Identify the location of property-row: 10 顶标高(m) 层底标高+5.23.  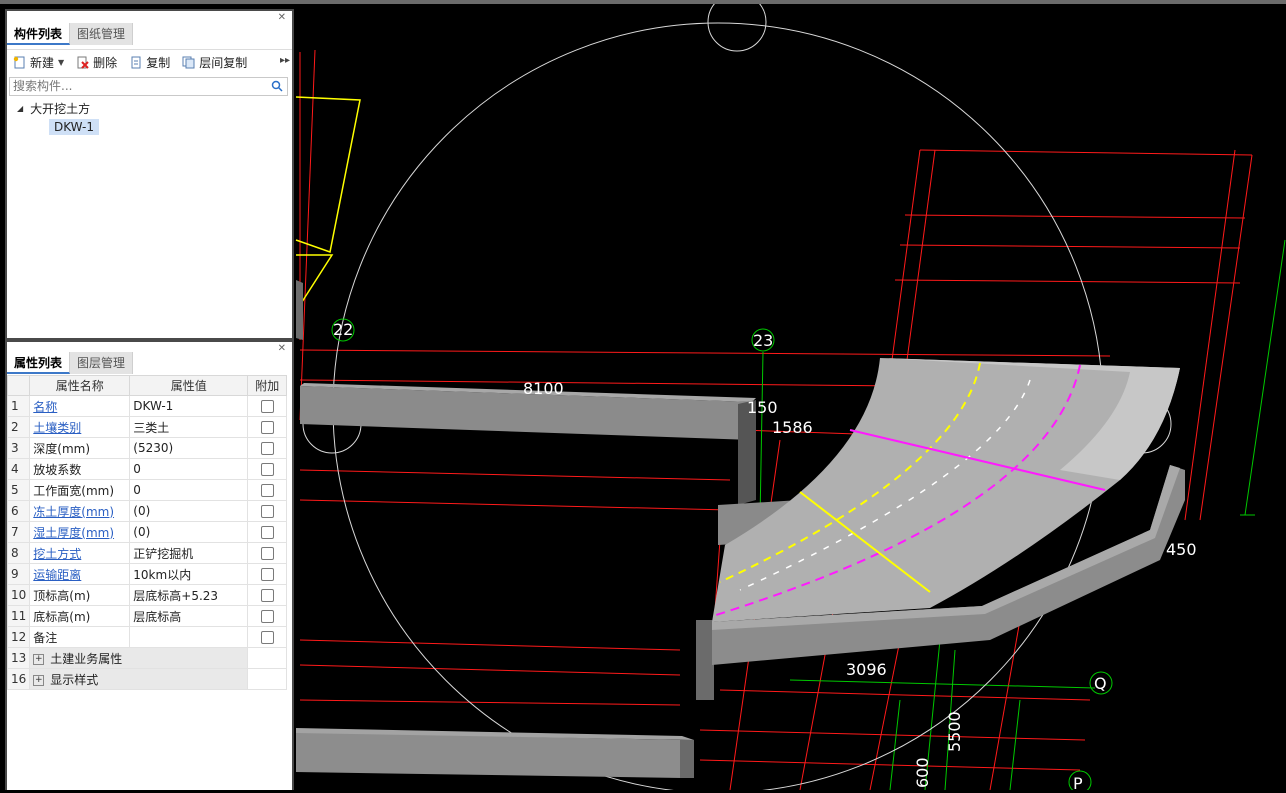
(147, 595).